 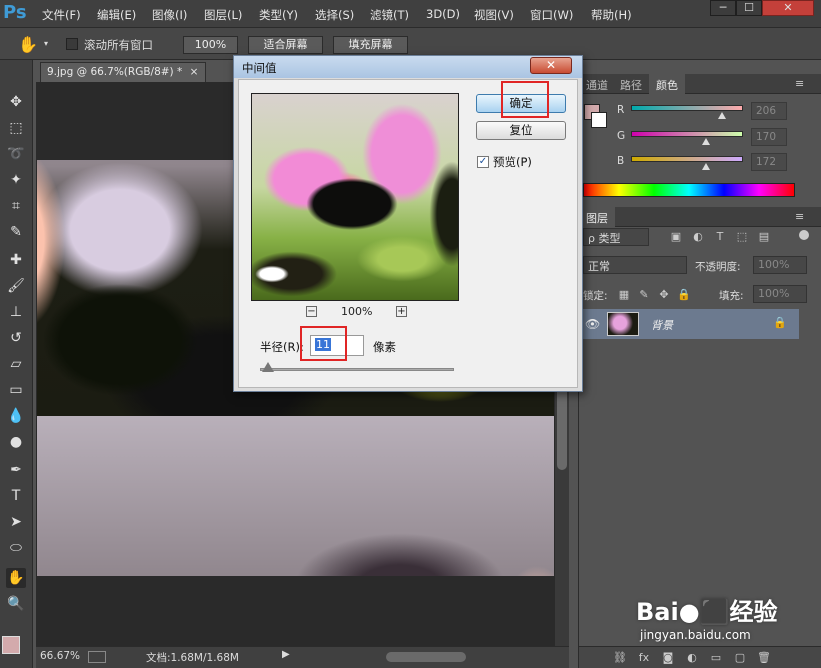 What do you see at coordinates (690, 324) in the screenshot?
I see `layer-row-background: 👁 背景 🔒` at bounding box center [690, 324].